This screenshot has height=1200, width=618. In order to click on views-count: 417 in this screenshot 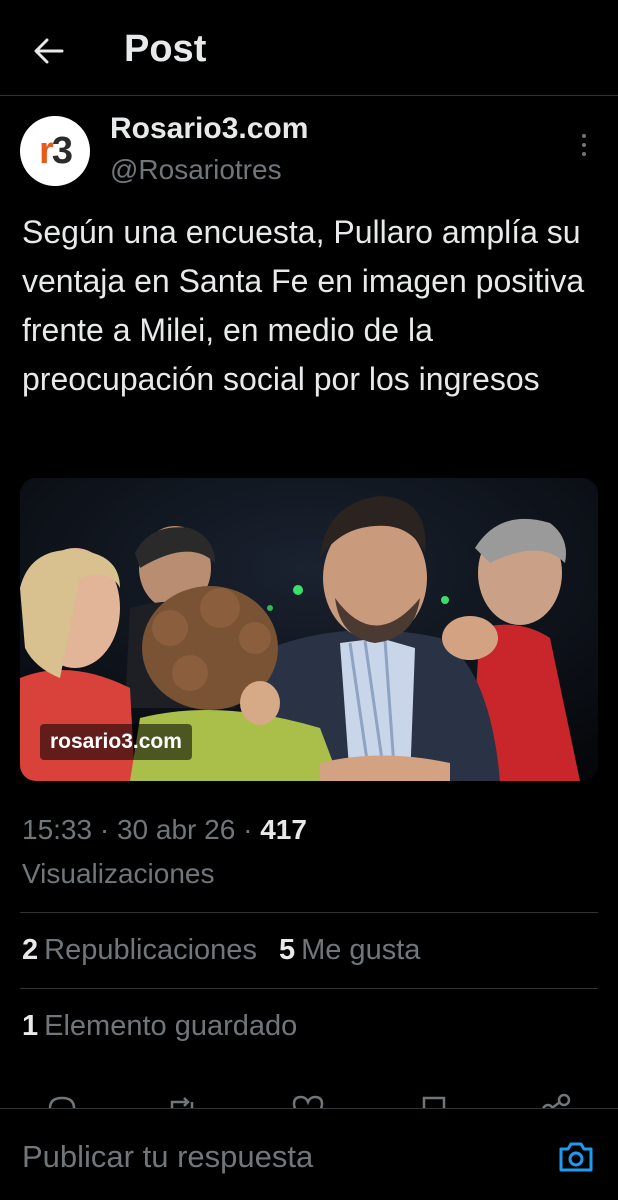, I will do `click(283, 829)`.